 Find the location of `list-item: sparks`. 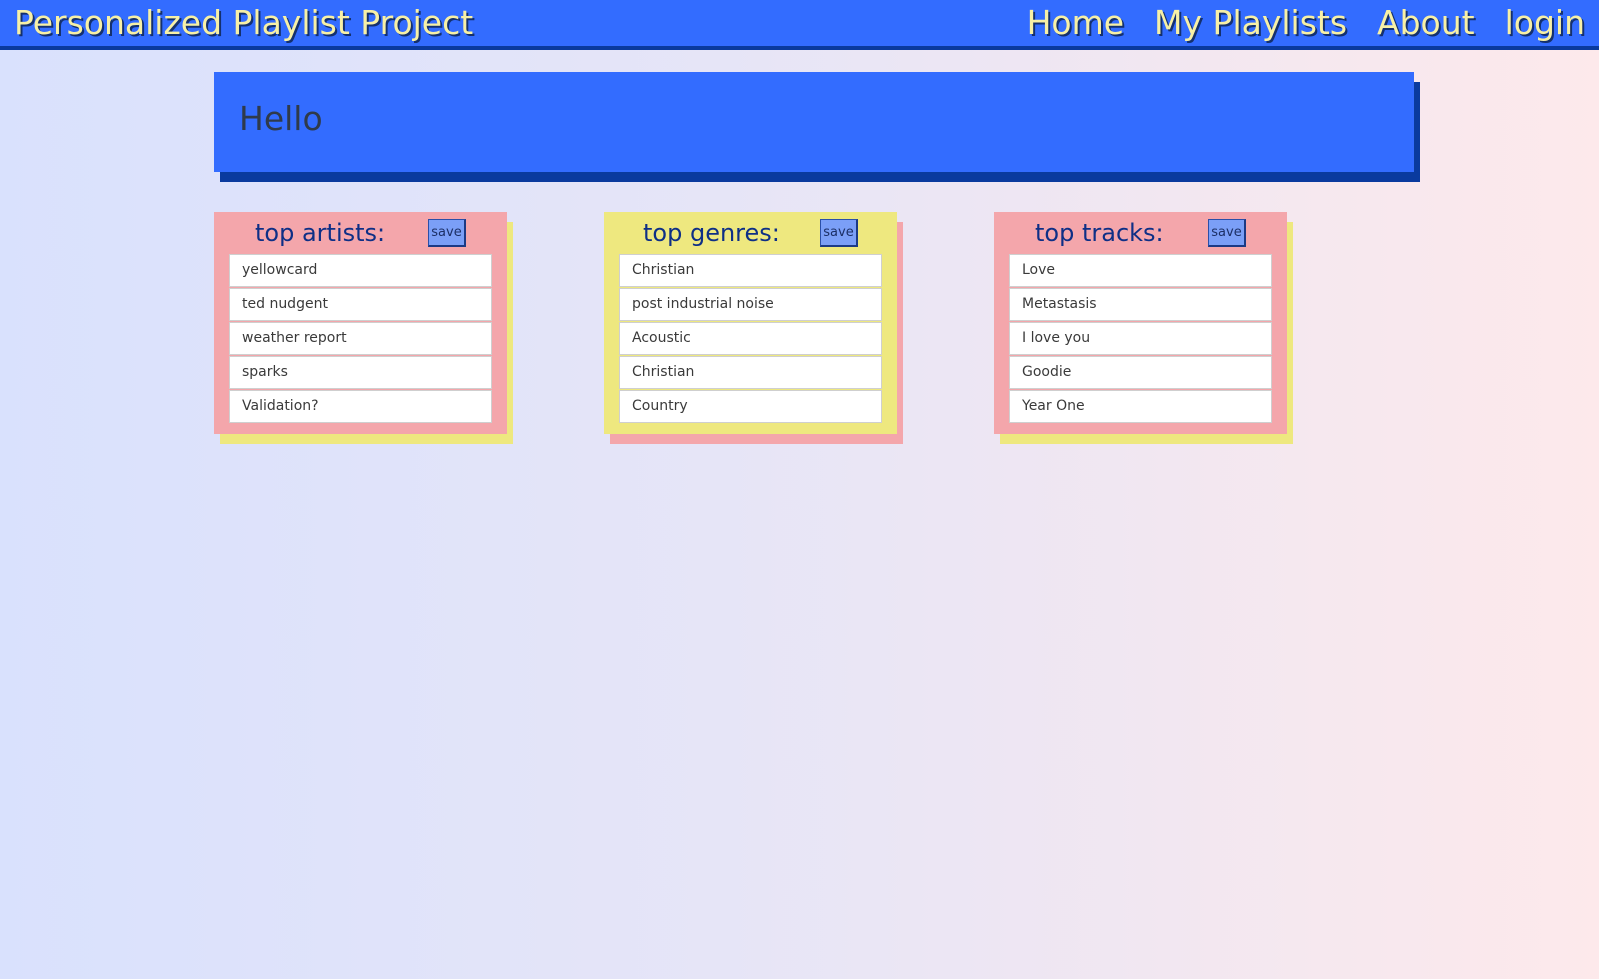

list-item: sparks is located at coordinates (360, 372).